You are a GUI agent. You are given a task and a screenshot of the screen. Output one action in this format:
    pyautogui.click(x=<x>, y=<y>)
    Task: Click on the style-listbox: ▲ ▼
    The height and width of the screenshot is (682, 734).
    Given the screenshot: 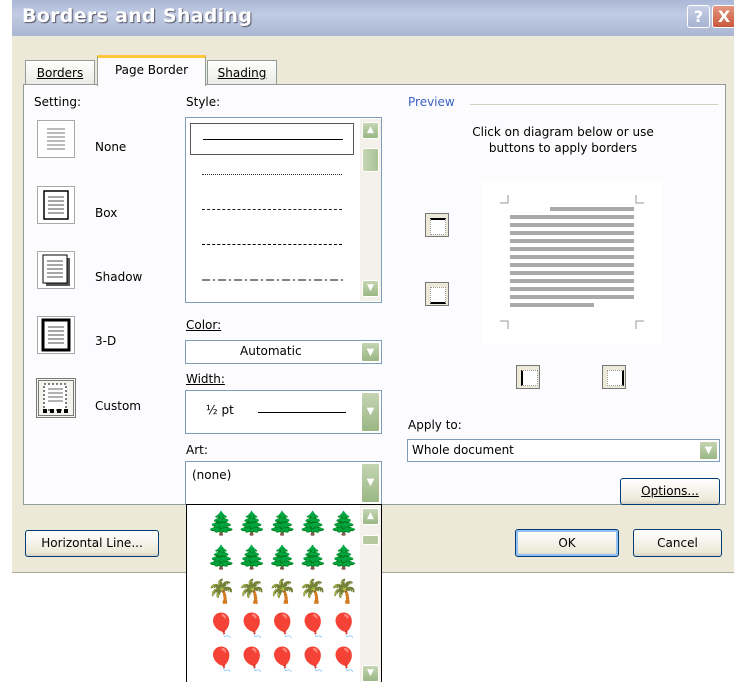 What is the action you would take?
    pyautogui.click(x=283, y=210)
    